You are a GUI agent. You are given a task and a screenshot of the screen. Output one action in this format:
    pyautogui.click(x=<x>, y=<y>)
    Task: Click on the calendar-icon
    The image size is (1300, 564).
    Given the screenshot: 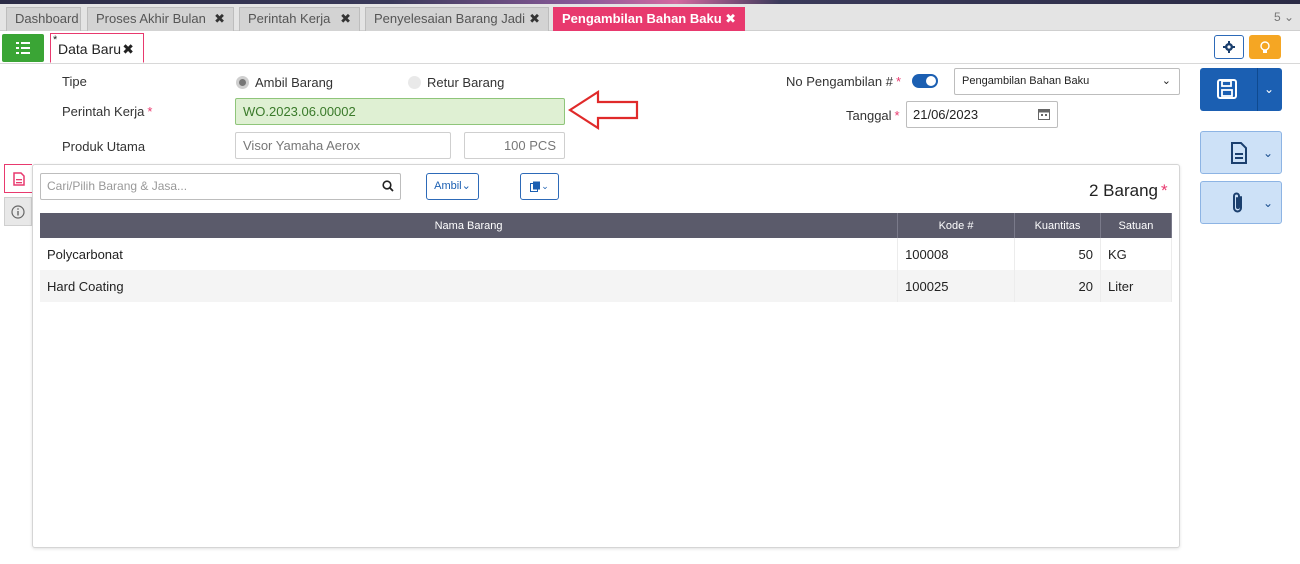 What is the action you would take?
    pyautogui.click(x=1044, y=114)
    